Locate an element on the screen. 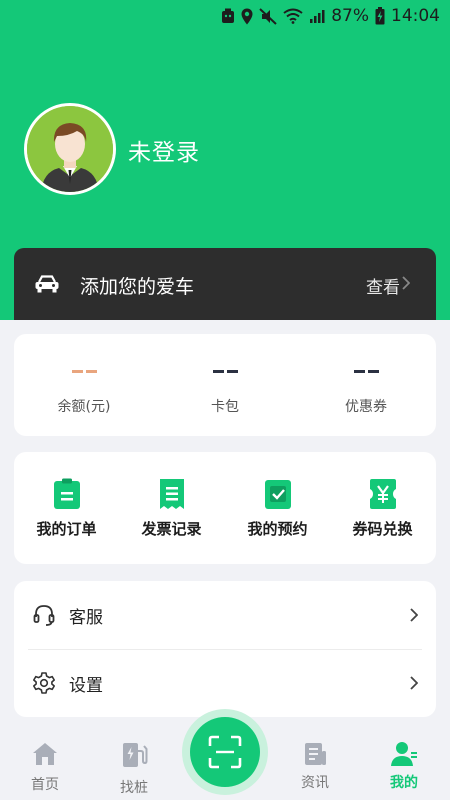 The height and width of the screenshot is (800, 450). app-notification-icon is located at coordinates (228, 15).